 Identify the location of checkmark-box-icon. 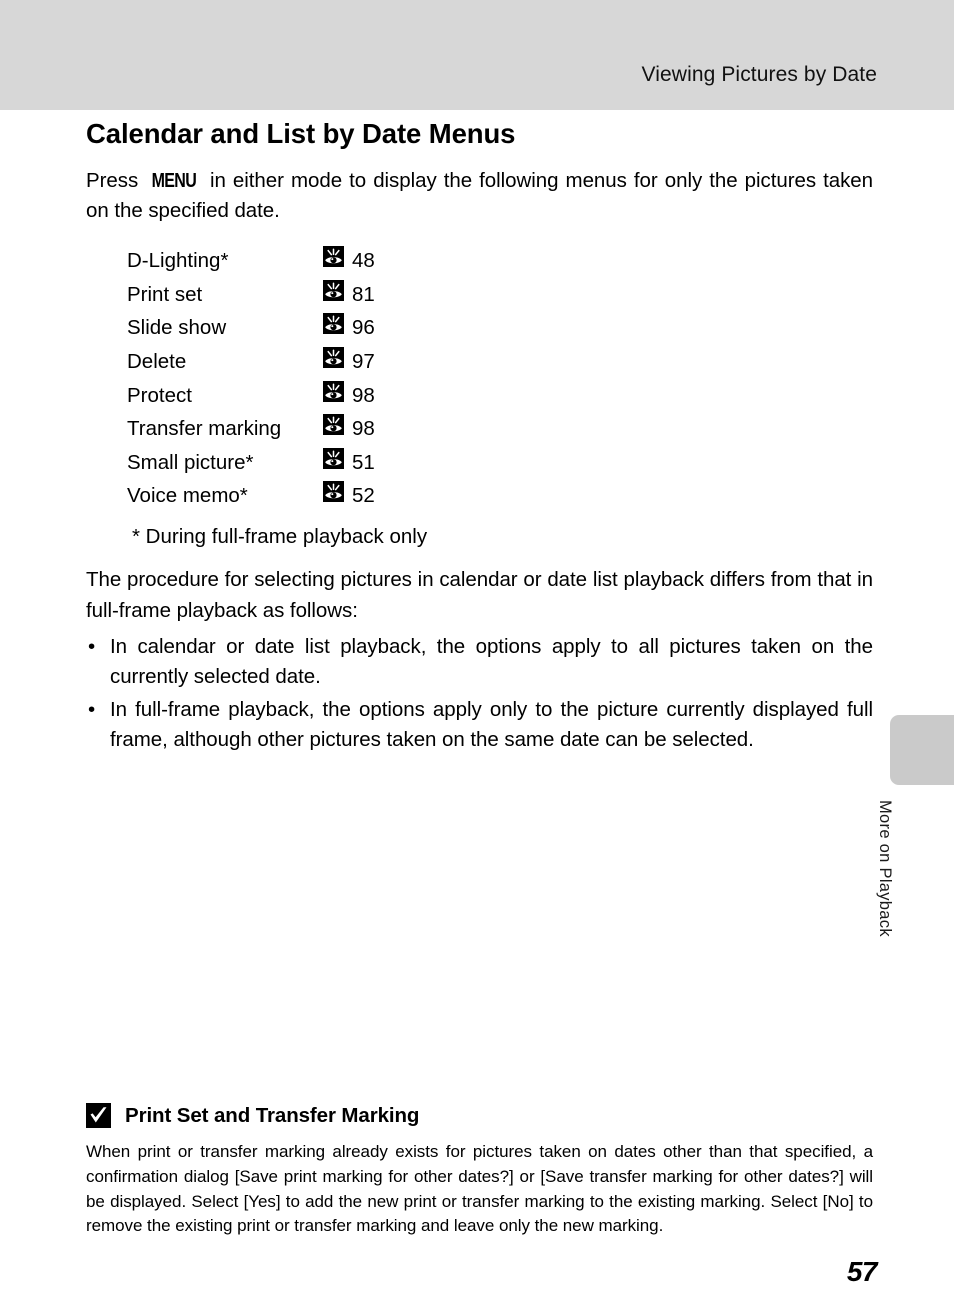
(98, 1115).